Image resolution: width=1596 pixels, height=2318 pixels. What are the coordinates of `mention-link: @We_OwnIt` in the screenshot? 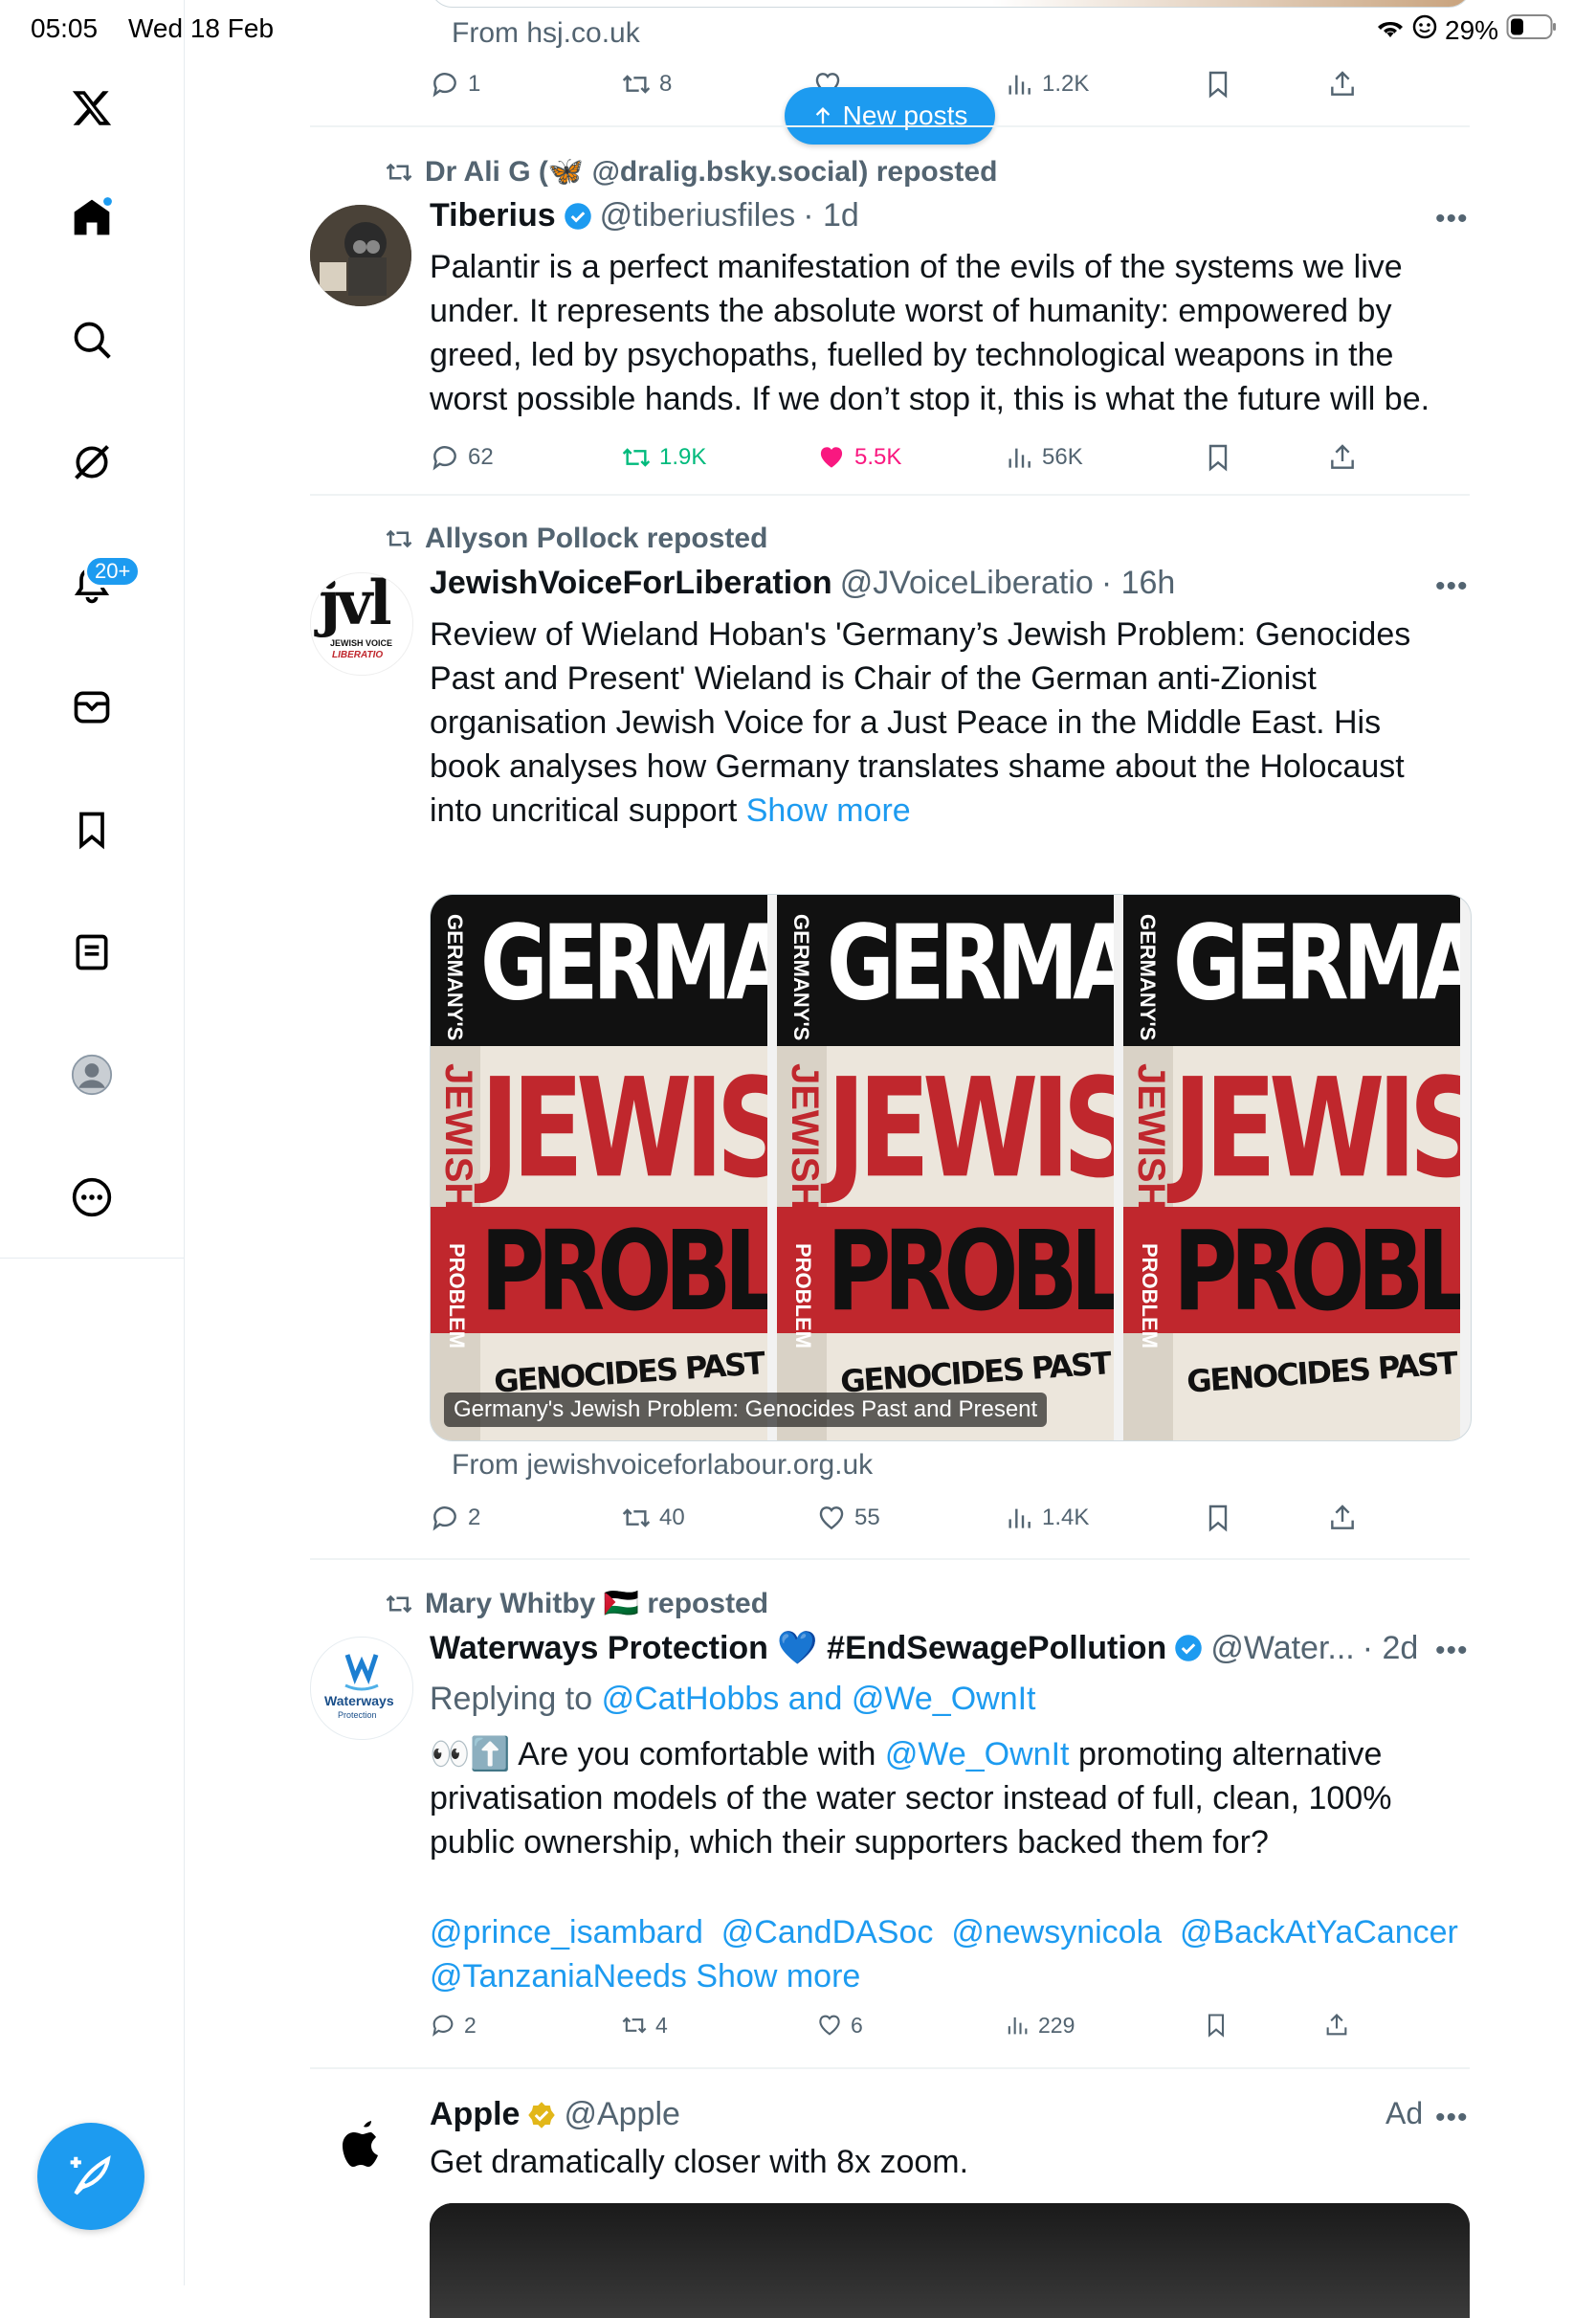 It's located at (978, 1754).